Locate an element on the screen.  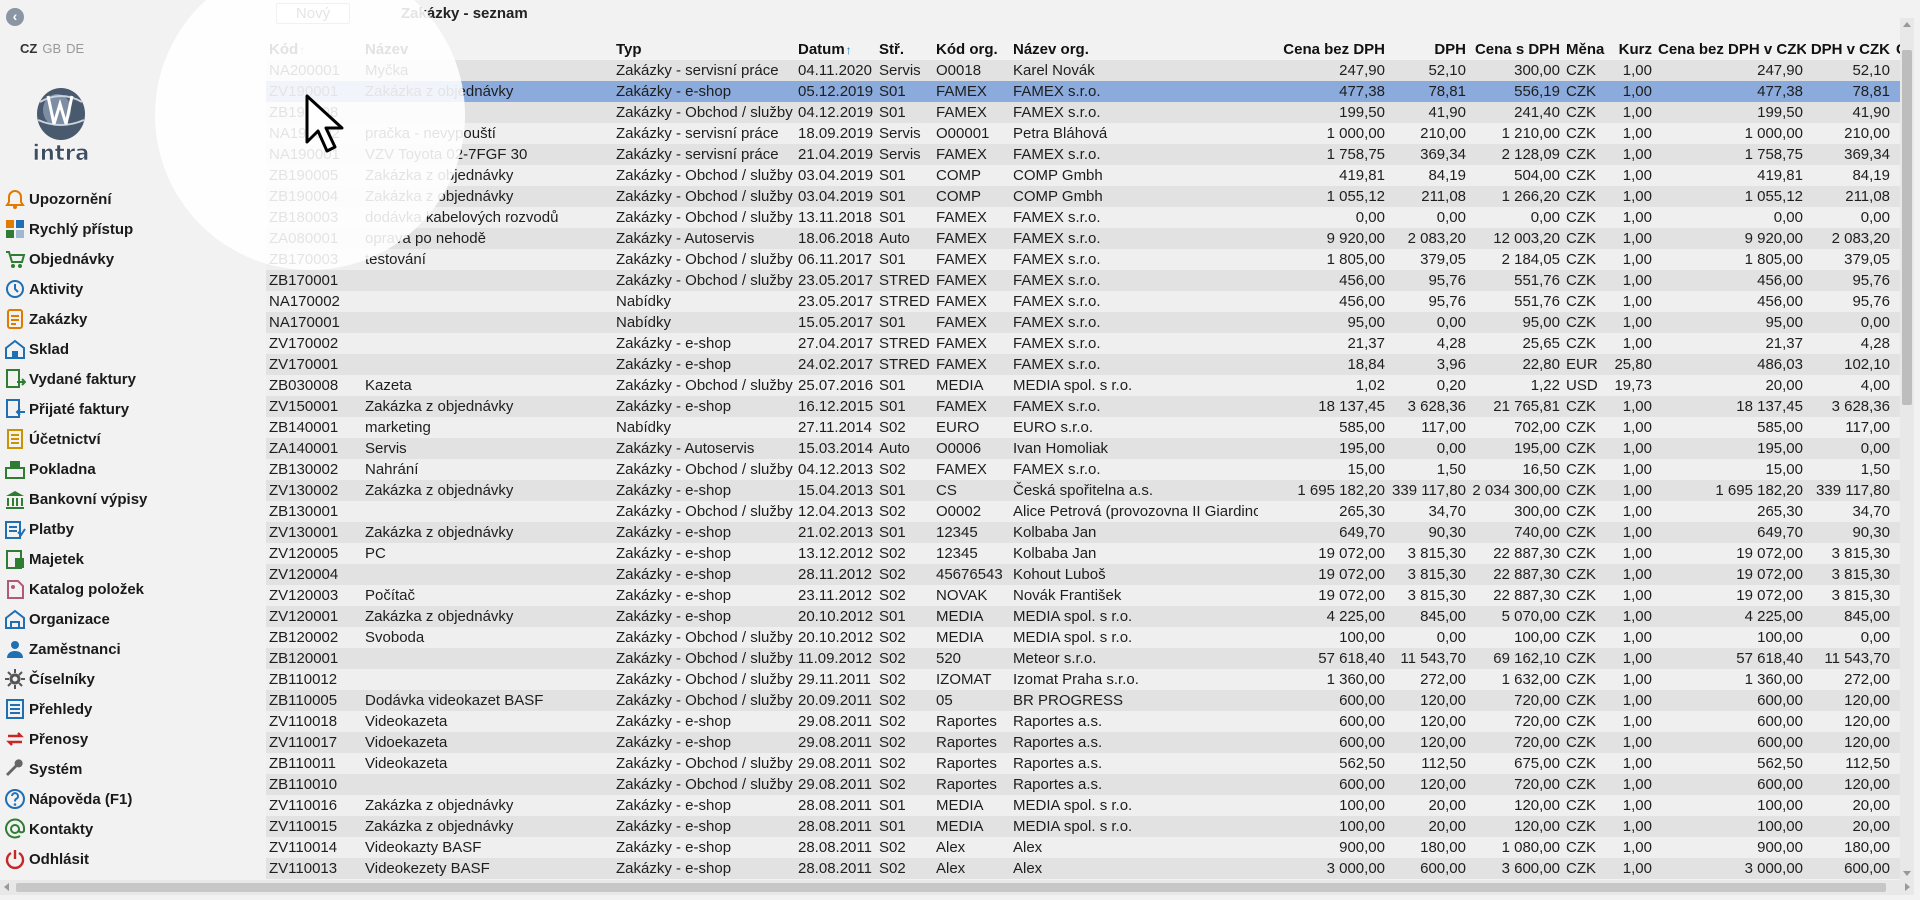
vertical-scrollbar is located at coordinates (1907, 449).